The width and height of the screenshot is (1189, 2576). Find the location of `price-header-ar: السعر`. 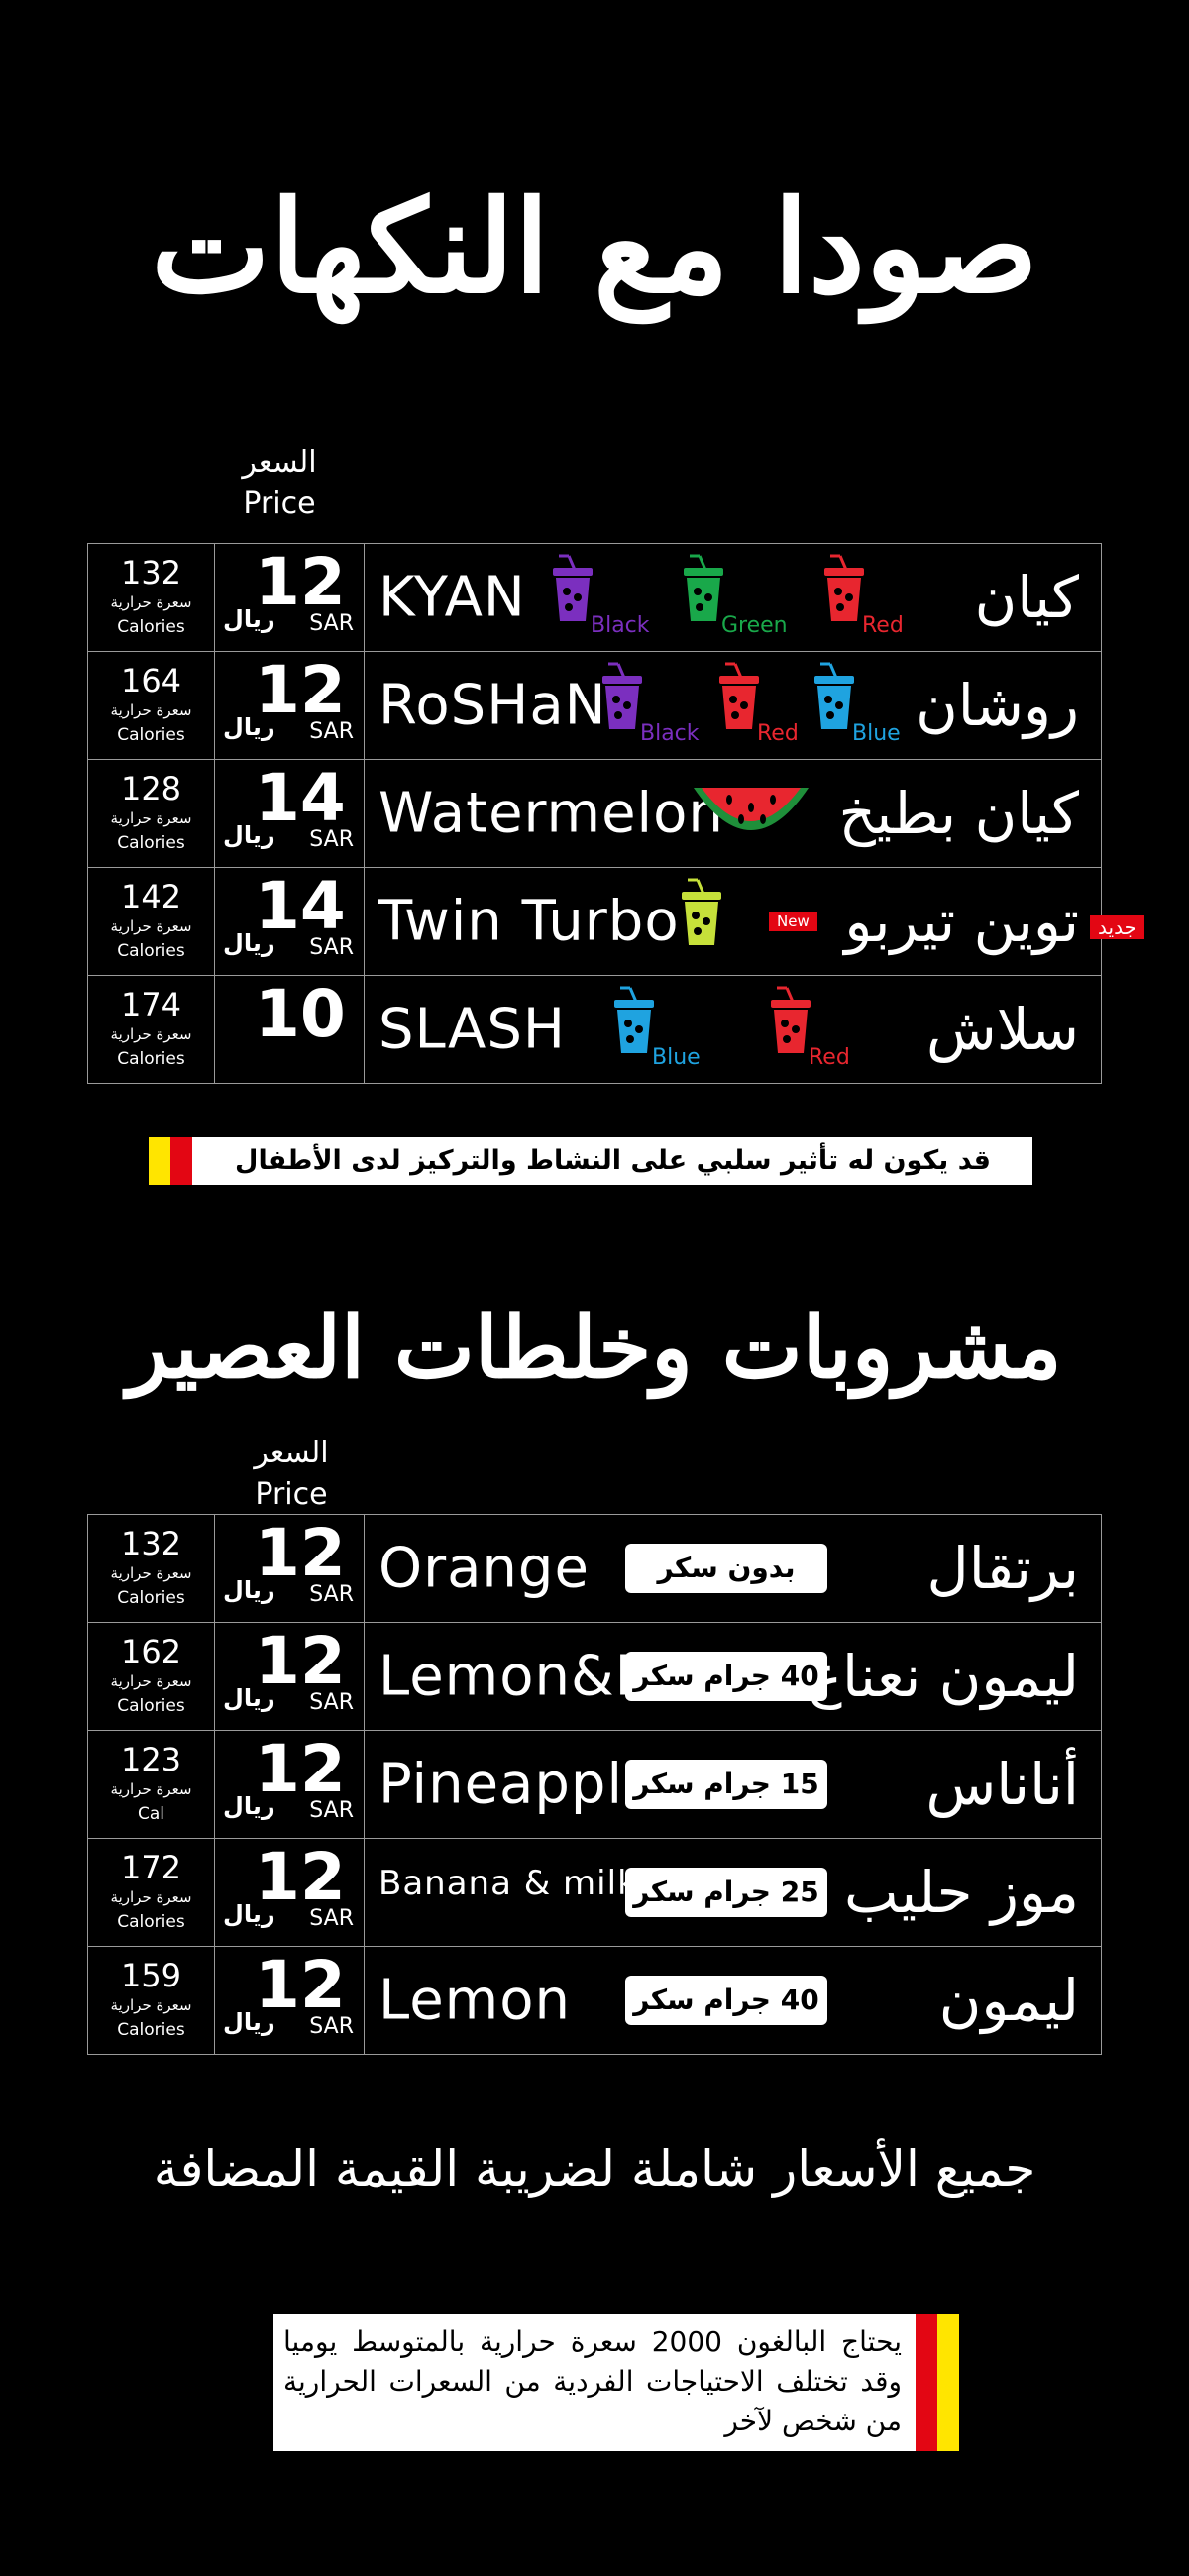

price-header-ar: السعر is located at coordinates (291, 1453).